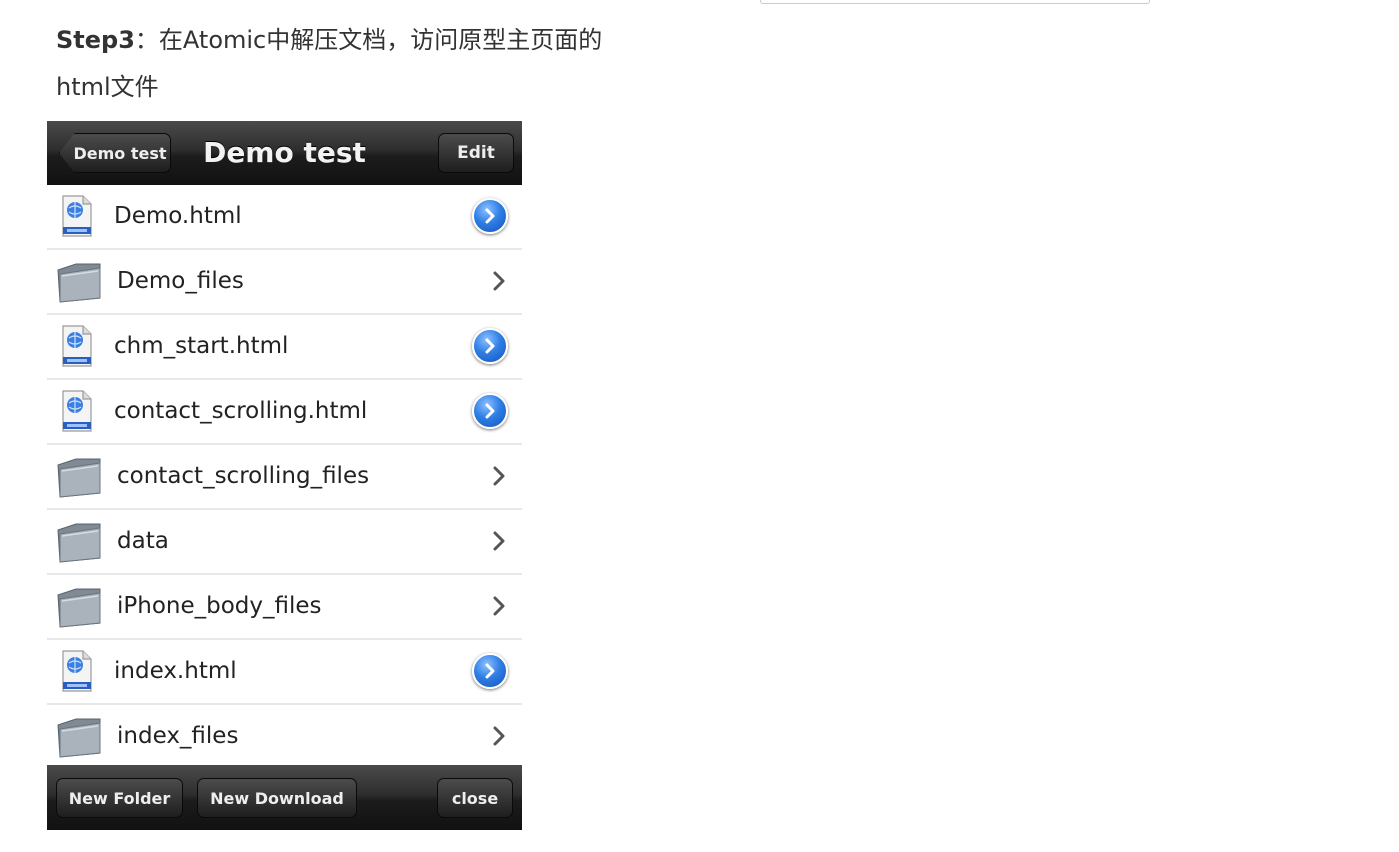  I want to click on file-name-label: index.html, so click(175, 671).